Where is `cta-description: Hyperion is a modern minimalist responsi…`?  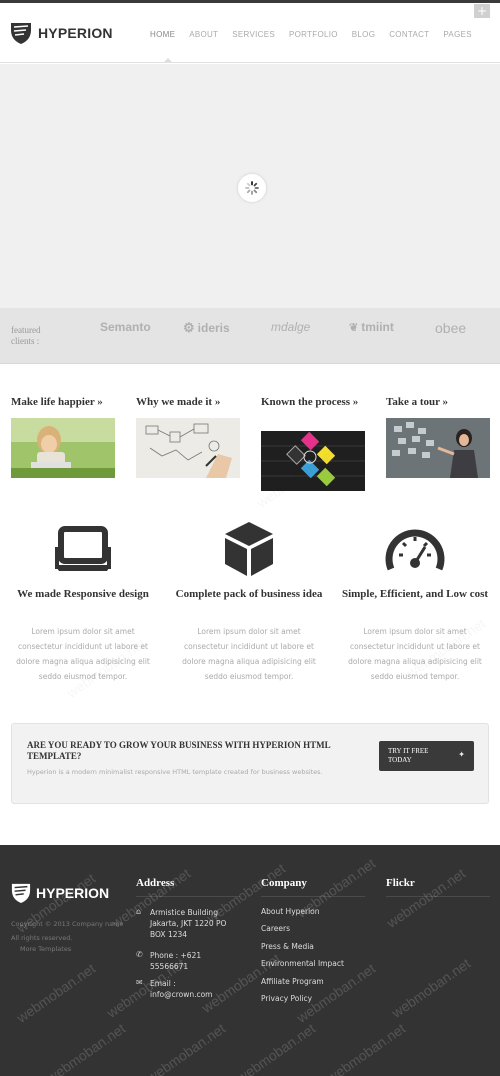
cta-description: Hyperion is a modern minimalist responsi… is located at coordinates (175, 772).